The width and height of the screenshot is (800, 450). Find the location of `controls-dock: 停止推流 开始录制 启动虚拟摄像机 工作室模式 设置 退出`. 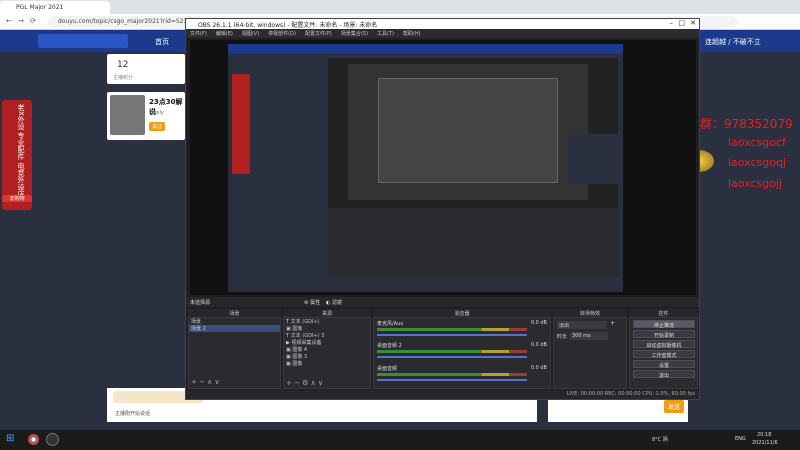

controls-dock: 停止推流 开始录制 启动虚拟摄像机 工作室模式 设置 退出 is located at coordinates (663, 353).